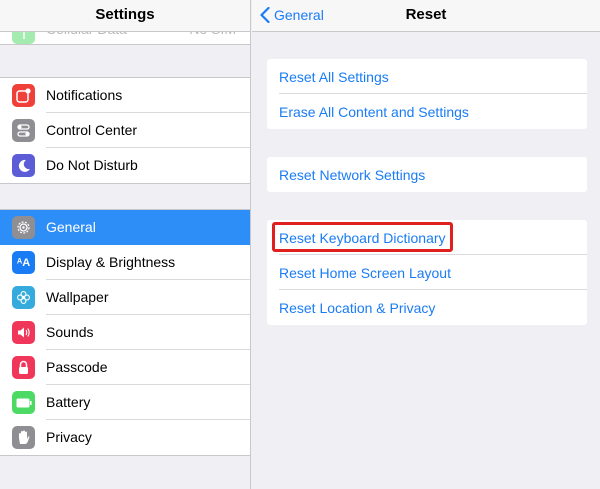 Image resolution: width=600 pixels, height=489 pixels. What do you see at coordinates (23, 402) in the screenshot?
I see `battery-icon` at bounding box center [23, 402].